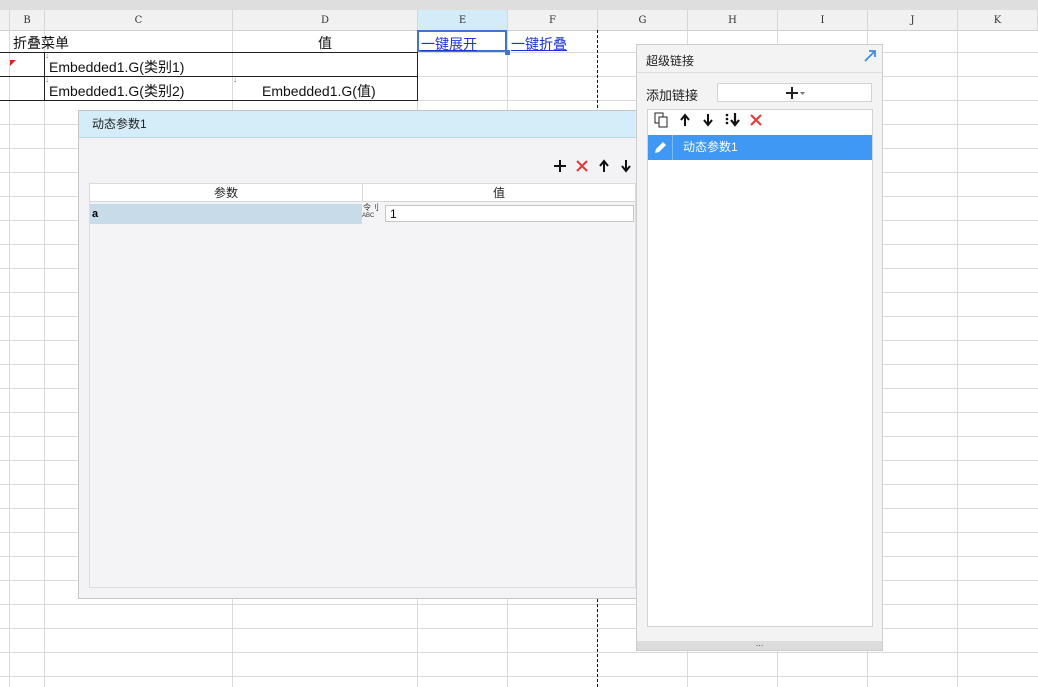  Describe the element at coordinates (661, 122) in the screenshot. I see `copy-icon` at that location.